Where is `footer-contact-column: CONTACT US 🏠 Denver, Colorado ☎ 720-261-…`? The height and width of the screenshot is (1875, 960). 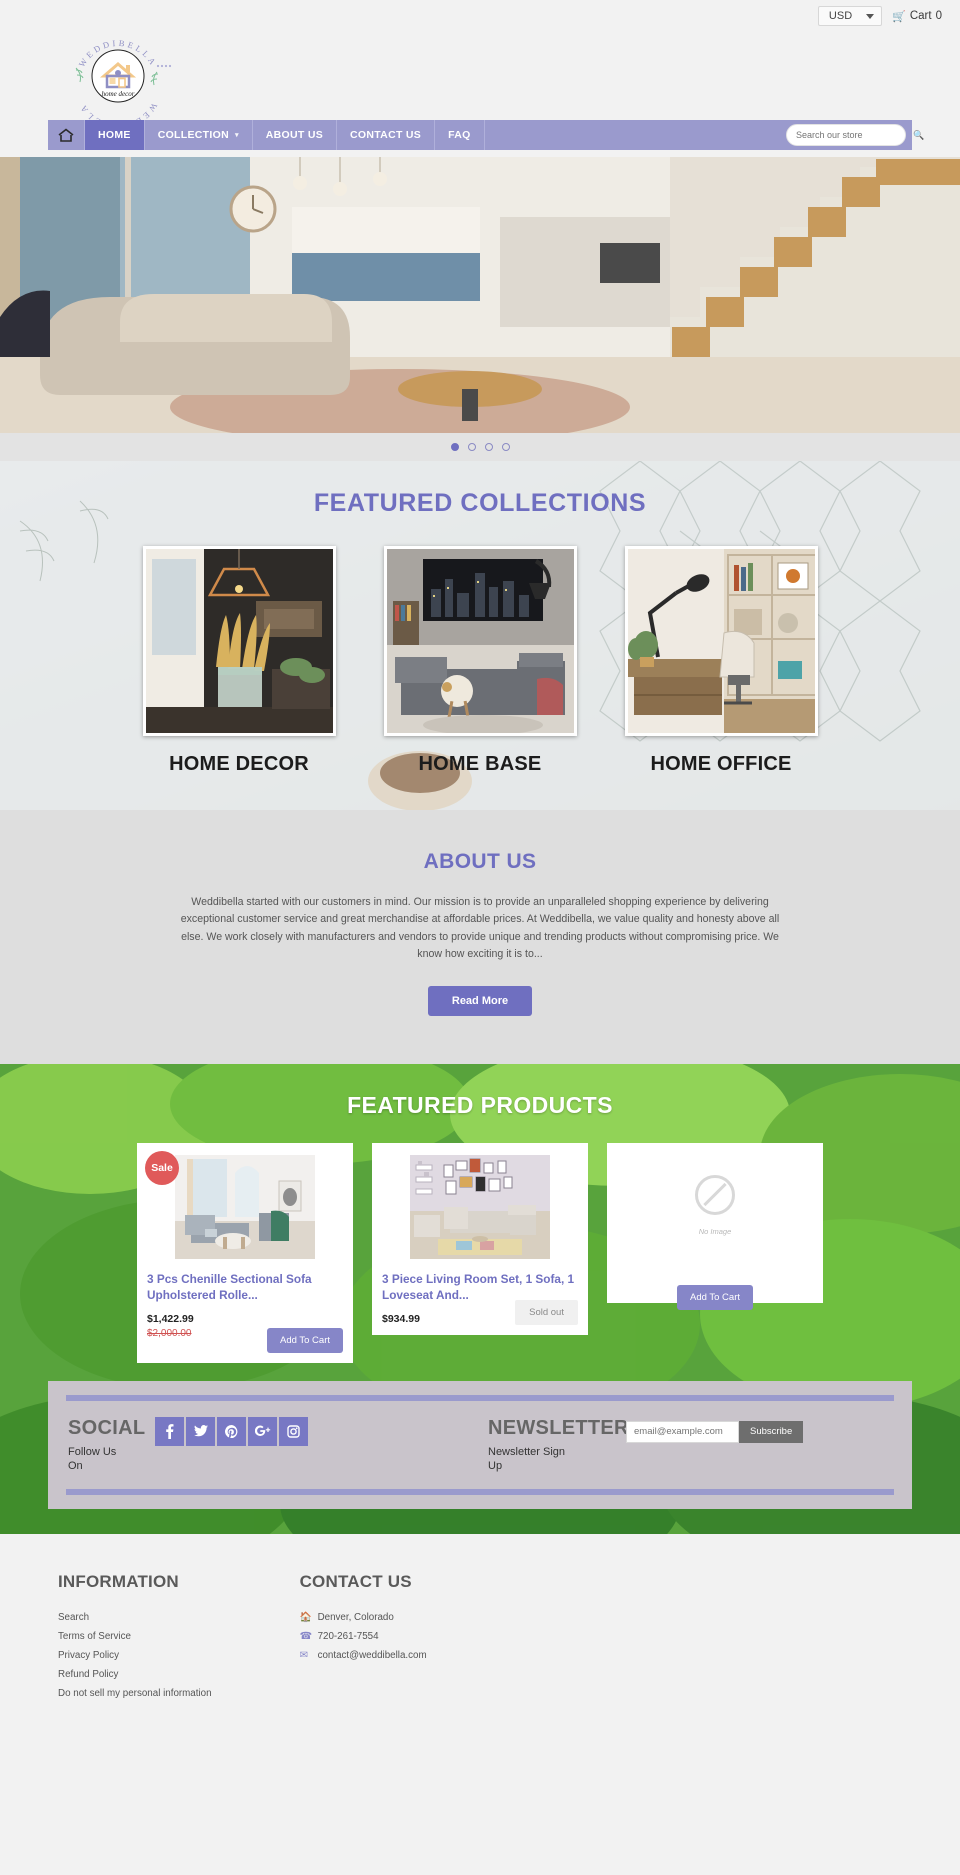 footer-contact-column: CONTACT US 🏠 Denver, Colorado ☎ 720-261-… is located at coordinates (363, 1637).